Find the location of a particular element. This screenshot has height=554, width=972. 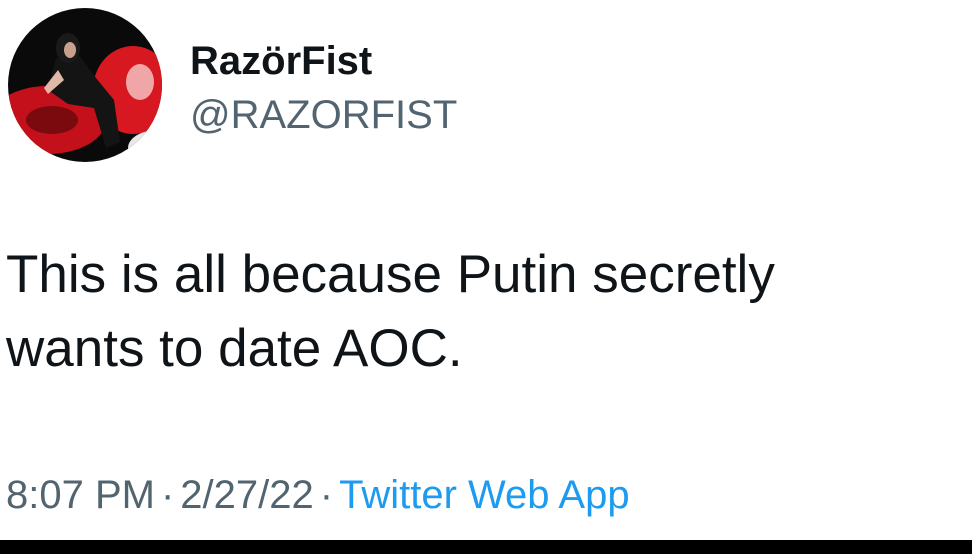

display-name: RazörFist is located at coordinates (281, 61).